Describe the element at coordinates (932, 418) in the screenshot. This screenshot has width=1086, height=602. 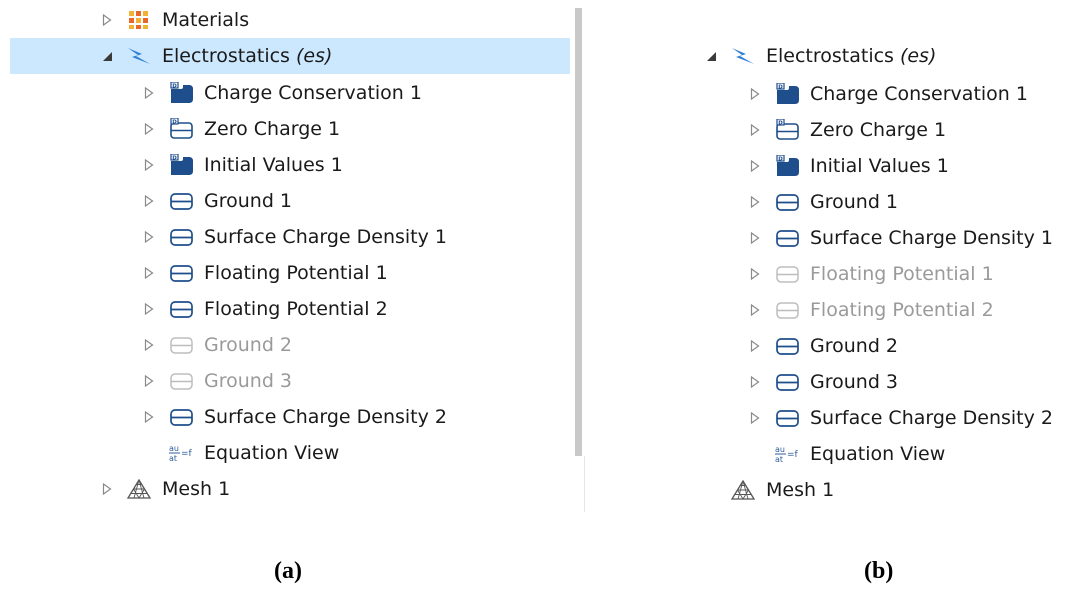
I see `tree-node-label: Surface Charge Density 2` at that location.